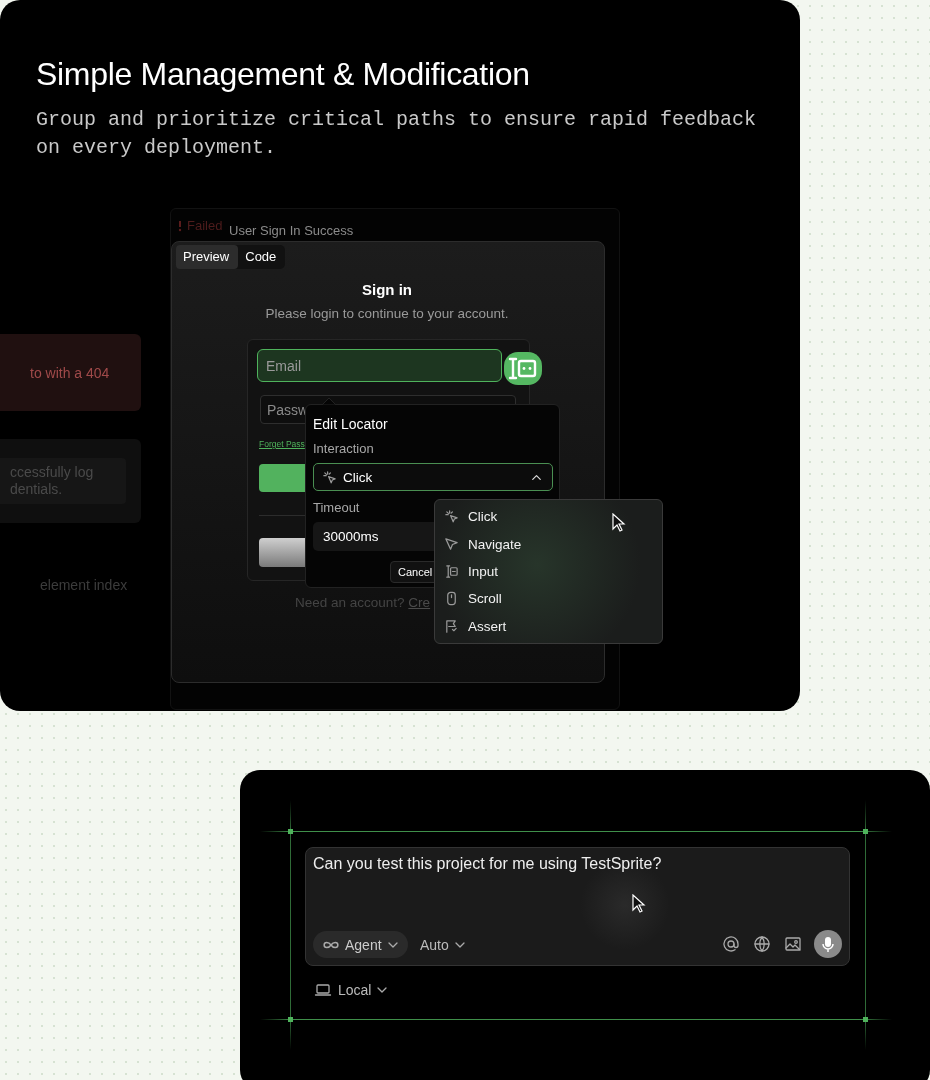 This screenshot has height=1080, width=930. Describe the element at coordinates (331, 944) in the screenshot. I see `infinity-icon` at that location.